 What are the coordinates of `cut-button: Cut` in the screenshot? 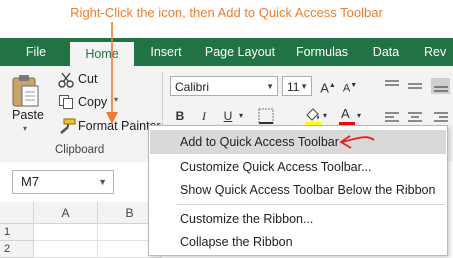 It's located at (87, 79).